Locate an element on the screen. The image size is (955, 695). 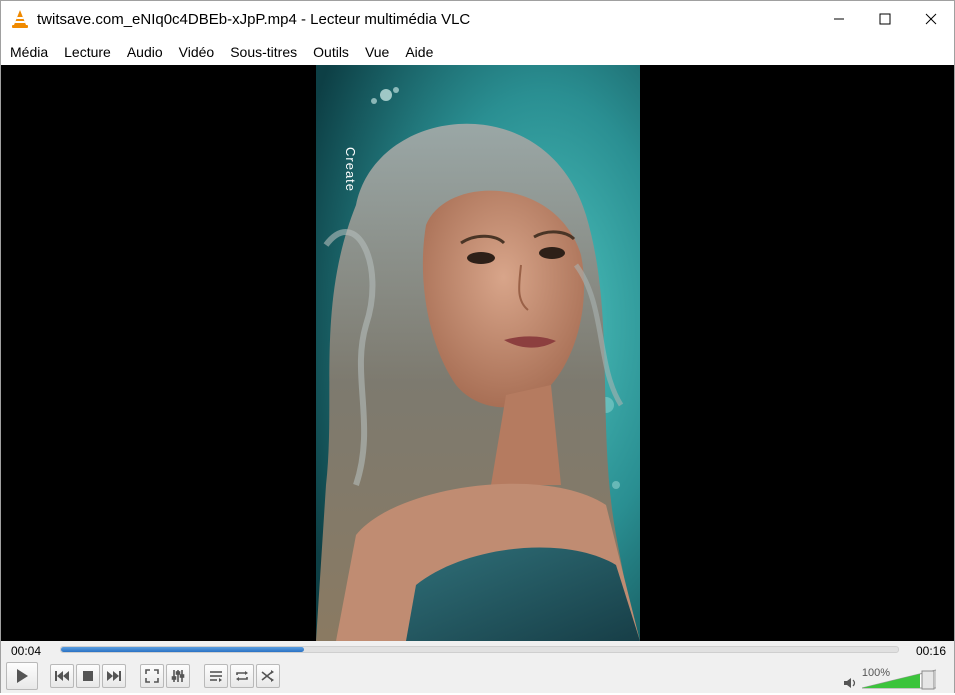
maximize-button is located at coordinates (885, 19).